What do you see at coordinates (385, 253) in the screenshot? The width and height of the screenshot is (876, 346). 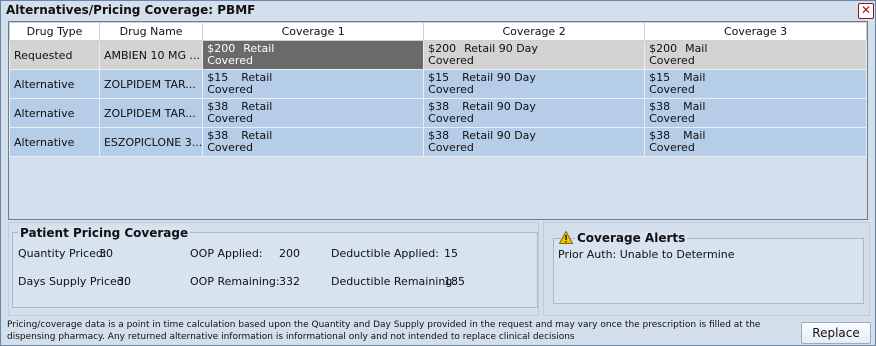 I see `deductible-applied-label: Deductible Applied:` at bounding box center [385, 253].